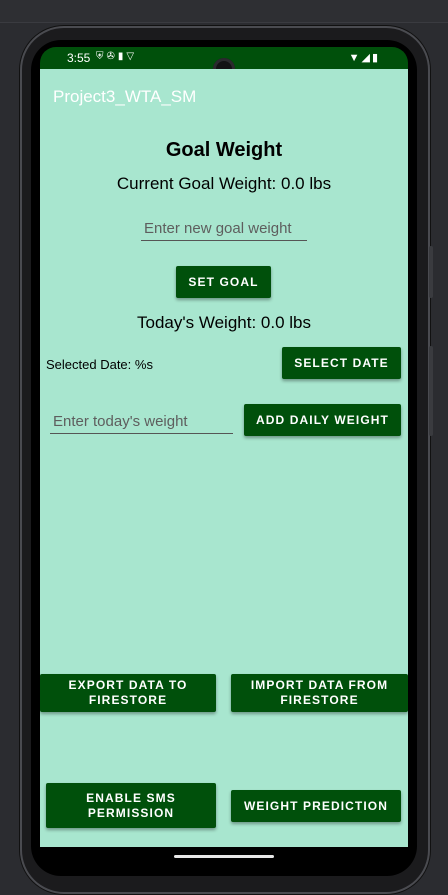 The width and height of the screenshot is (448, 895). I want to click on home-gesture-handle, so click(224, 856).